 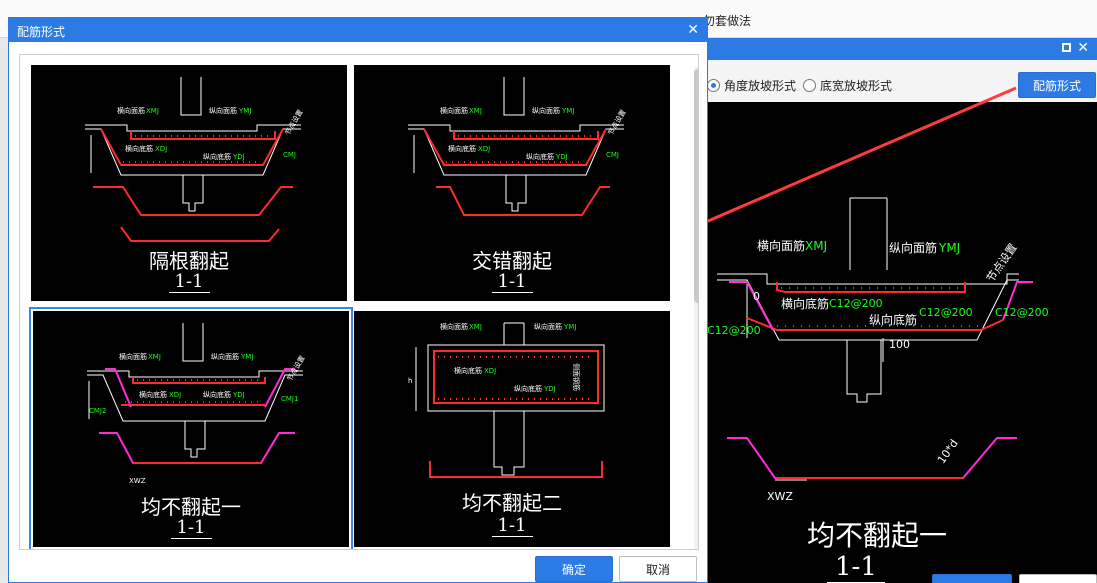 What do you see at coordinates (540, 156) in the screenshot?
I see `tile-2-label-bv: 纵向底筋` at bounding box center [540, 156].